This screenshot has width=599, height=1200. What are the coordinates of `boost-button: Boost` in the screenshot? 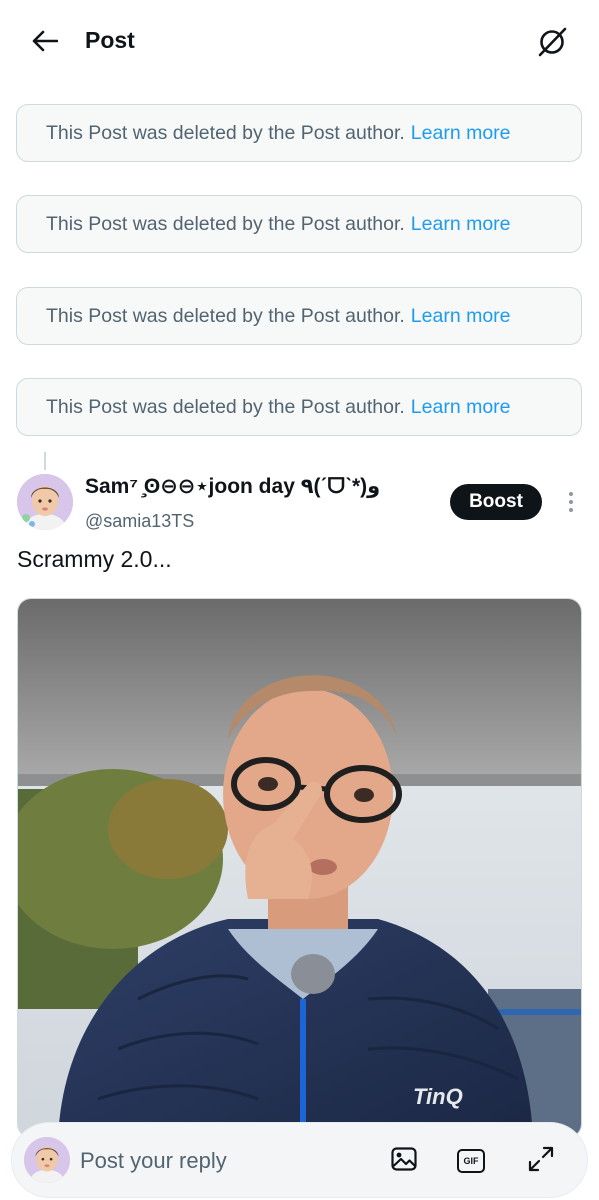 It's located at (496, 502).